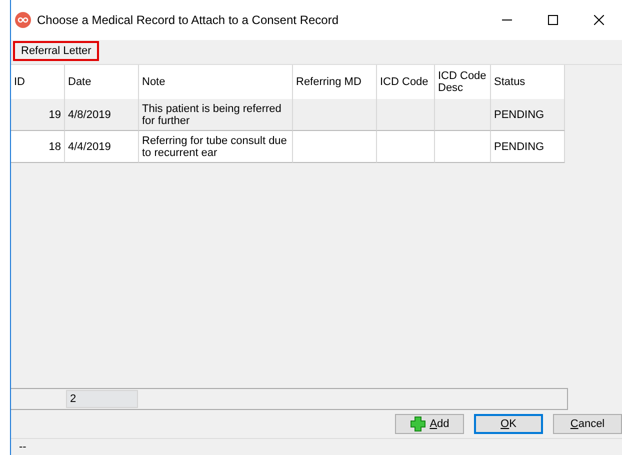 Image resolution: width=622 pixels, height=455 pixels. I want to click on table-cell: Referring for tube consult due to recurrent ear, so click(216, 147).